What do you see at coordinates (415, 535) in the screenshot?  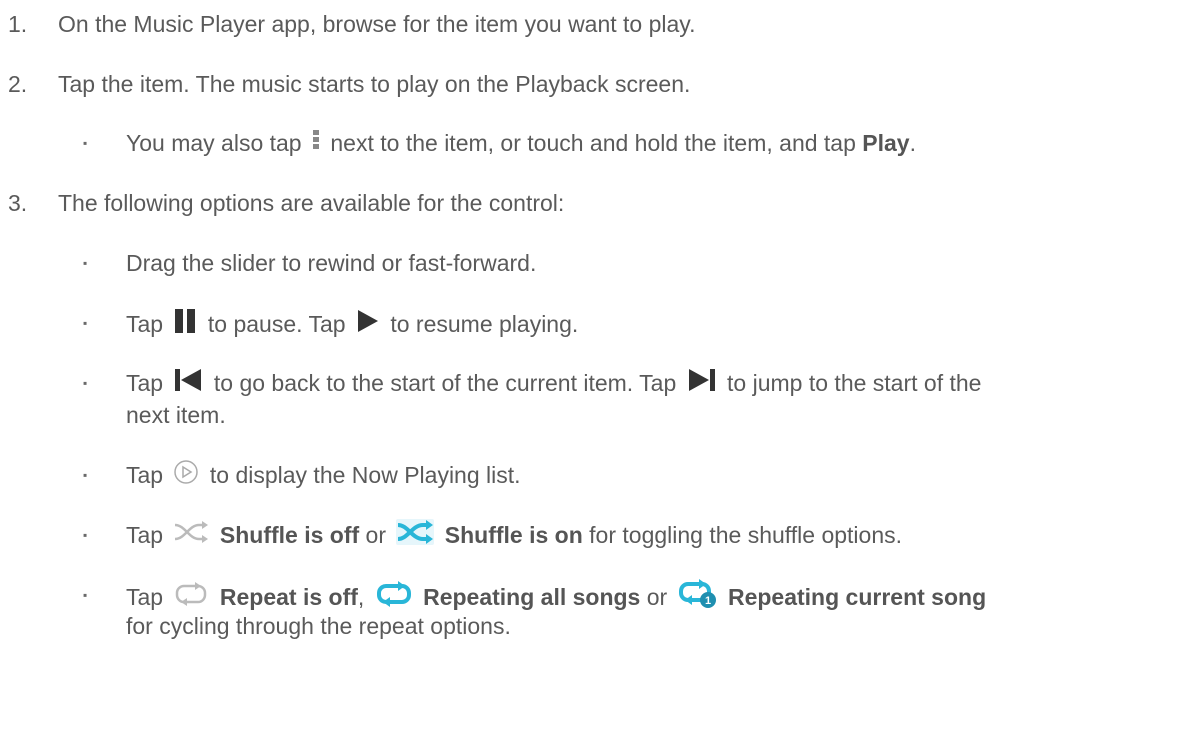 I see `shuffle-on-icon` at bounding box center [415, 535].